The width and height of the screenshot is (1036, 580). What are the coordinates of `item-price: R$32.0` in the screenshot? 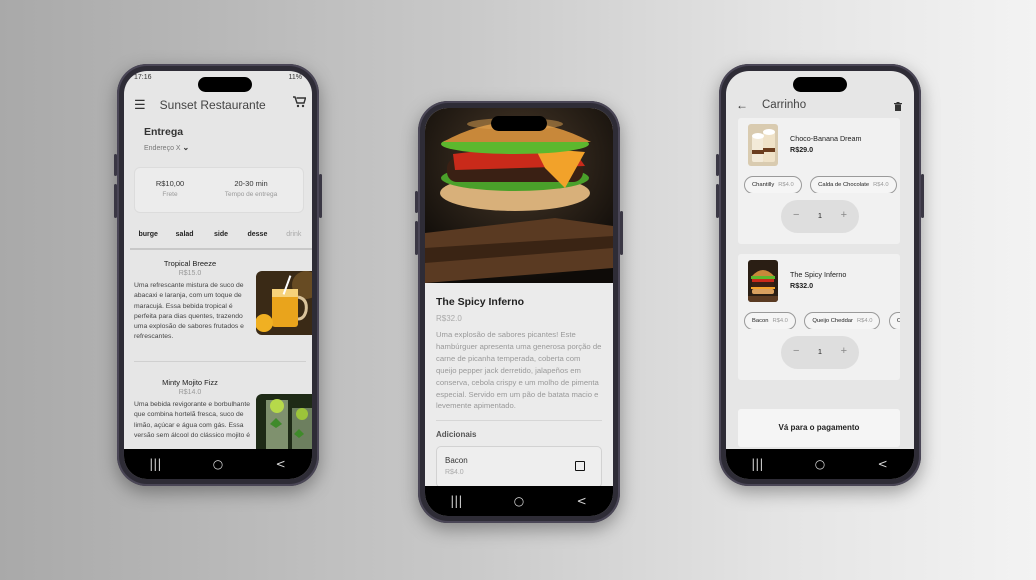 It's located at (449, 318).